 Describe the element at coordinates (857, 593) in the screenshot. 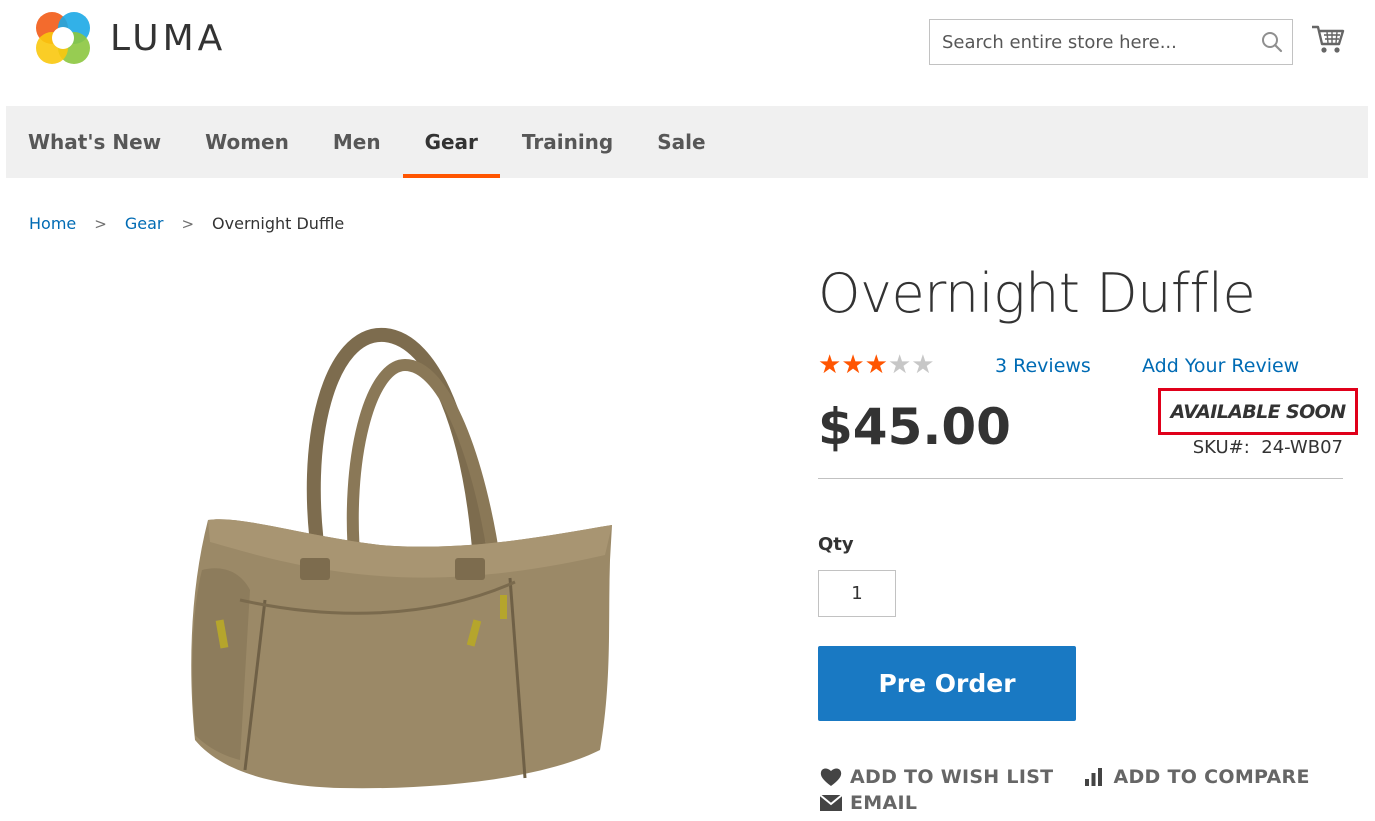

I see `qty-input` at that location.